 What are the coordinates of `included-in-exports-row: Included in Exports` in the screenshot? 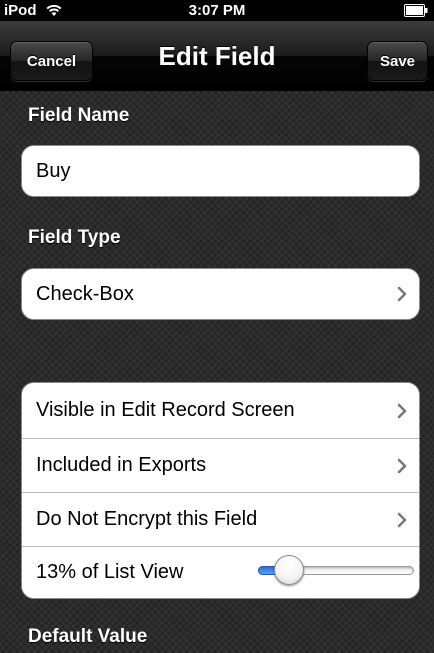 It's located at (220, 465).